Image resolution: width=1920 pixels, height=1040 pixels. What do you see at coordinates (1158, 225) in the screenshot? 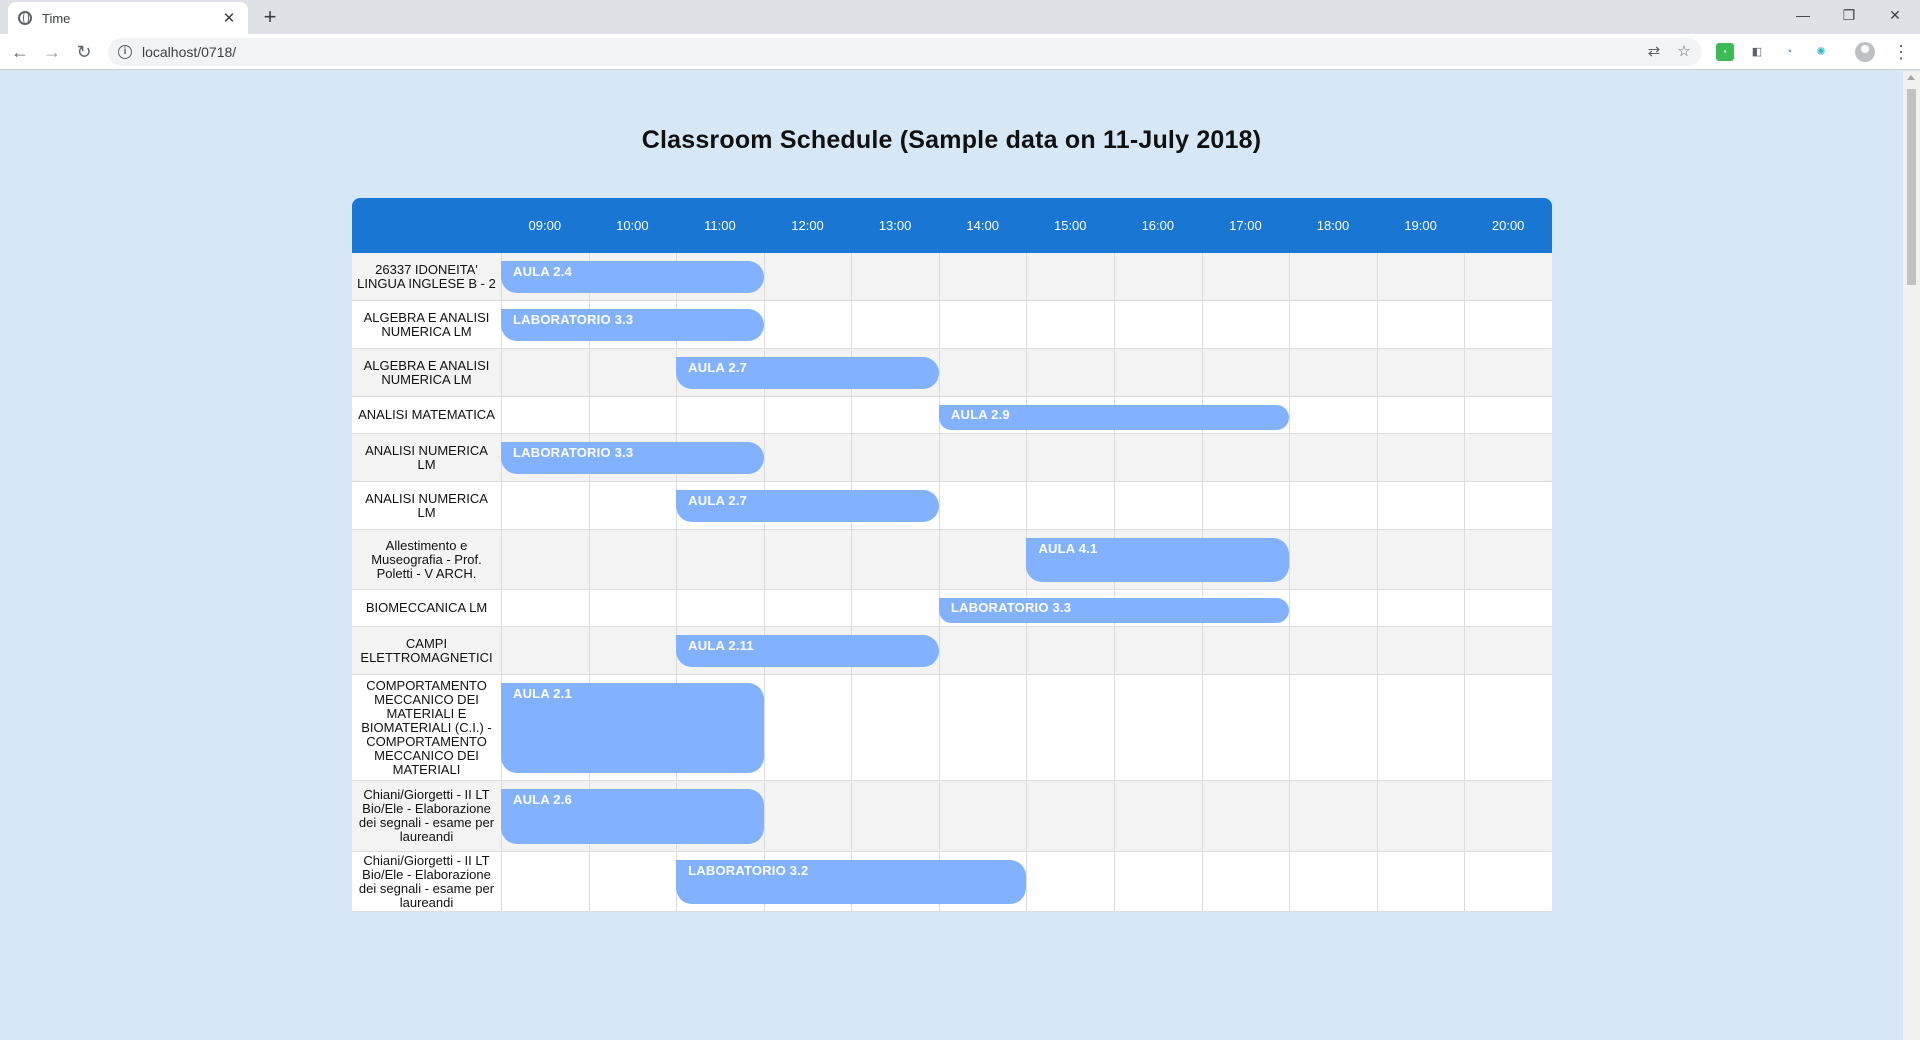
I see `hour-header: 16:00` at bounding box center [1158, 225].